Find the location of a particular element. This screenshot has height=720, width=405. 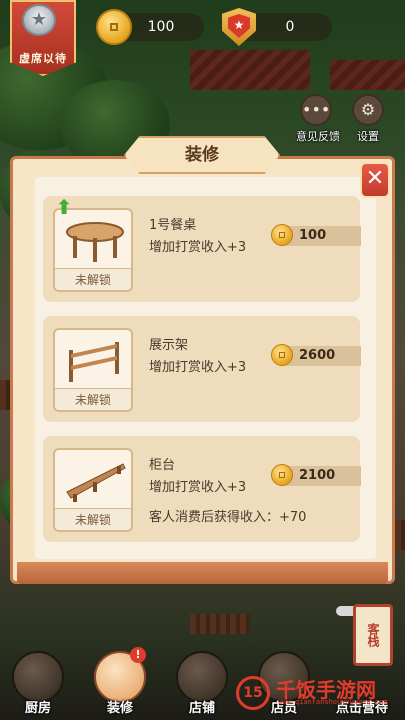

nav-label: 厨房 is located at coordinates (37, 708).